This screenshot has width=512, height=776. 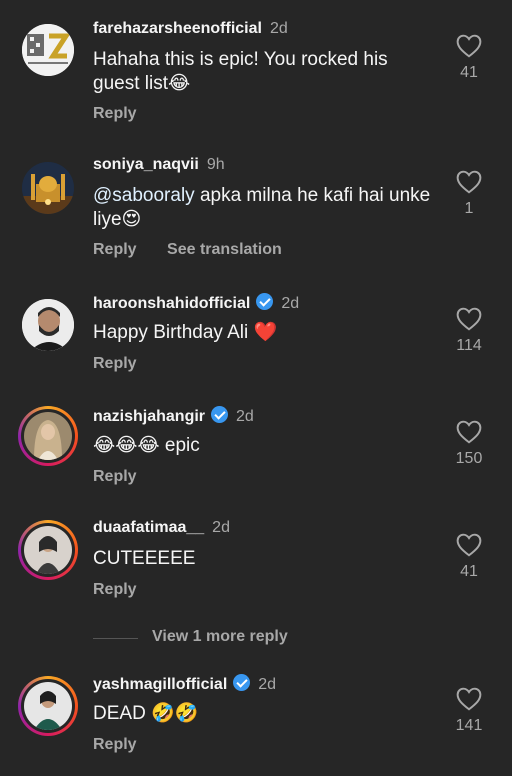 I want to click on avatar-logo-image, so click(x=48, y=50).